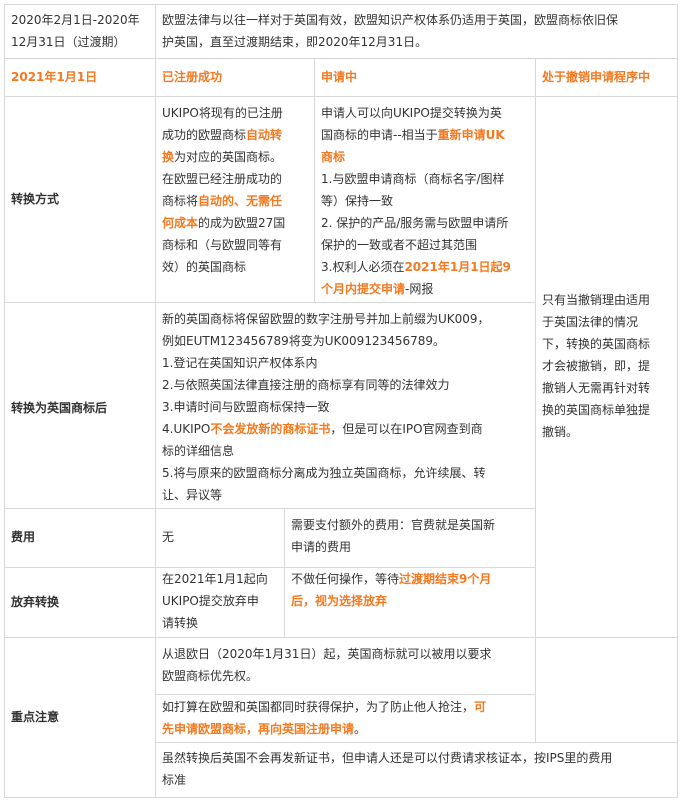 Image resolution: width=680 pixels, height=800 pixels. I want to click on text-line: 国商标的申请--相当于重新申请UK, so click(425, 135).